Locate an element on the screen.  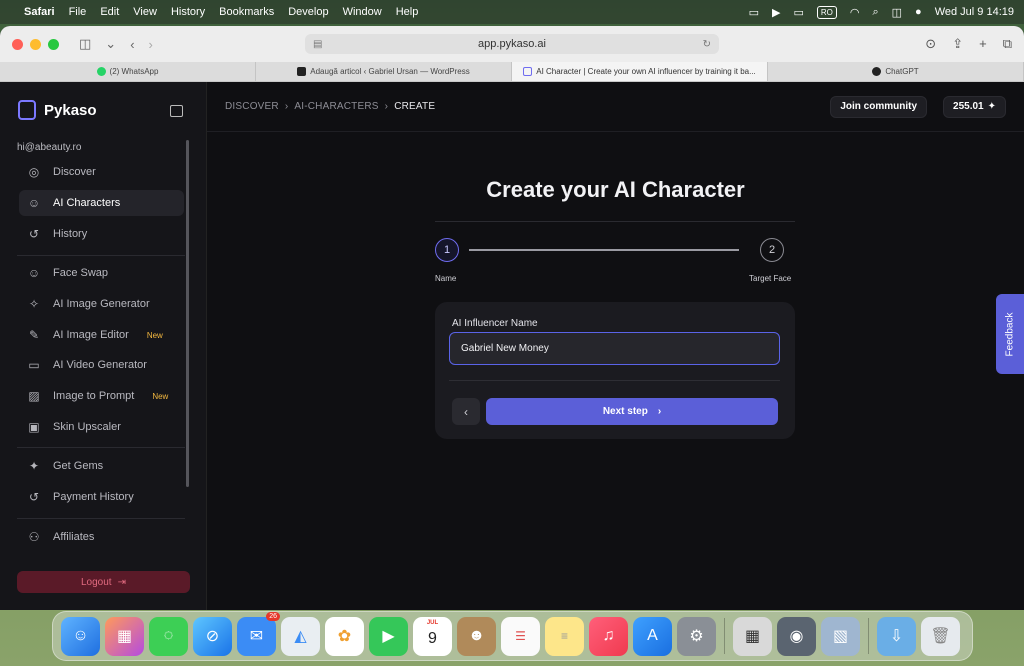
sidebar-item-ai-image-editor: ✎ AI Image Editor New is located at coordinates (101, 335).